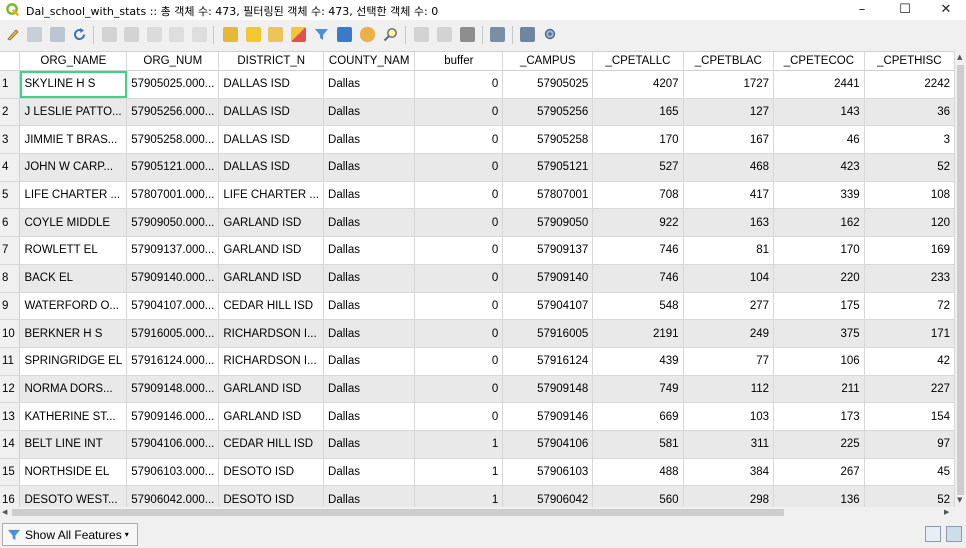  What do you see at coordinates (548, 250) in the screenshot?
I see `table-cell-campus: 57909137` at bounding box center [548, 250].